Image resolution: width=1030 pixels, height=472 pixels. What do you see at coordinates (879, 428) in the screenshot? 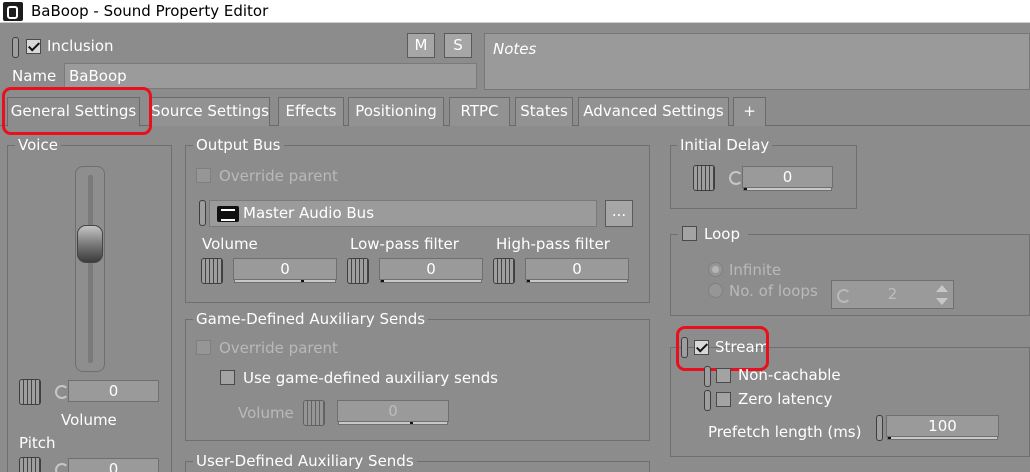
I see `prefetch-grip-handle` at bounding box center [879, 428].